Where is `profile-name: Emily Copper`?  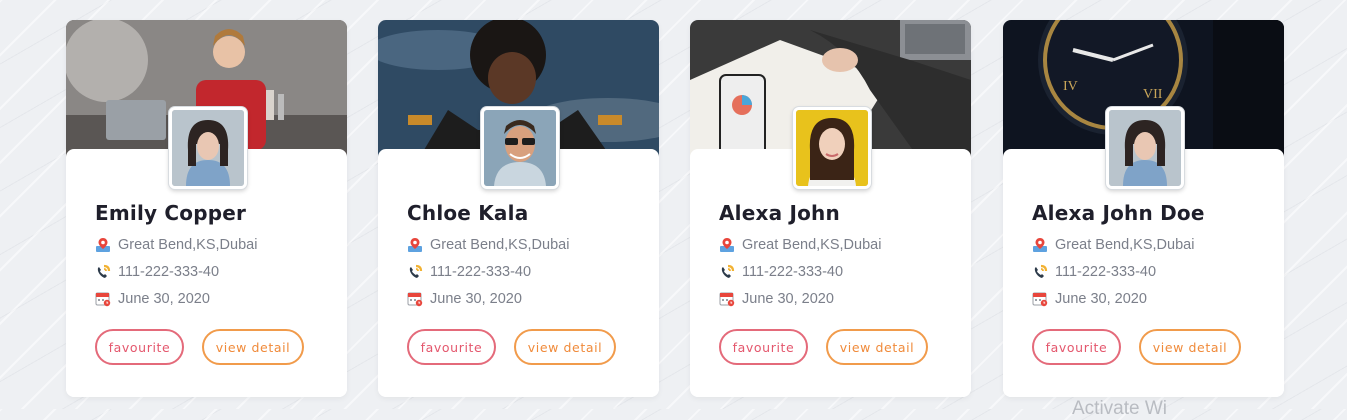
profile-name: Emily Copper is located at coordinates (171, 213).